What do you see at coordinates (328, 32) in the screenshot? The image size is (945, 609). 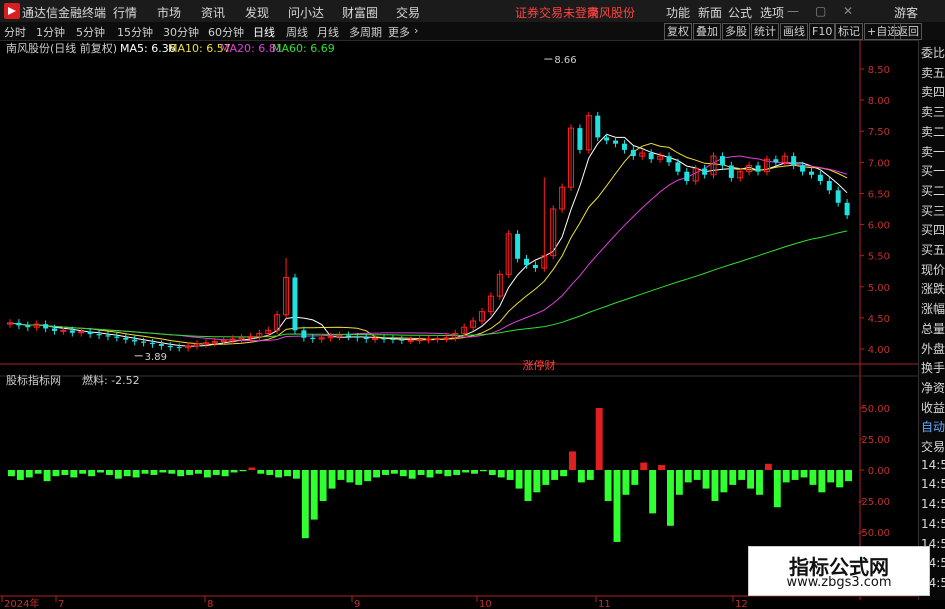 I see `period-monthly: 月线` at bounding box center [328, 32].